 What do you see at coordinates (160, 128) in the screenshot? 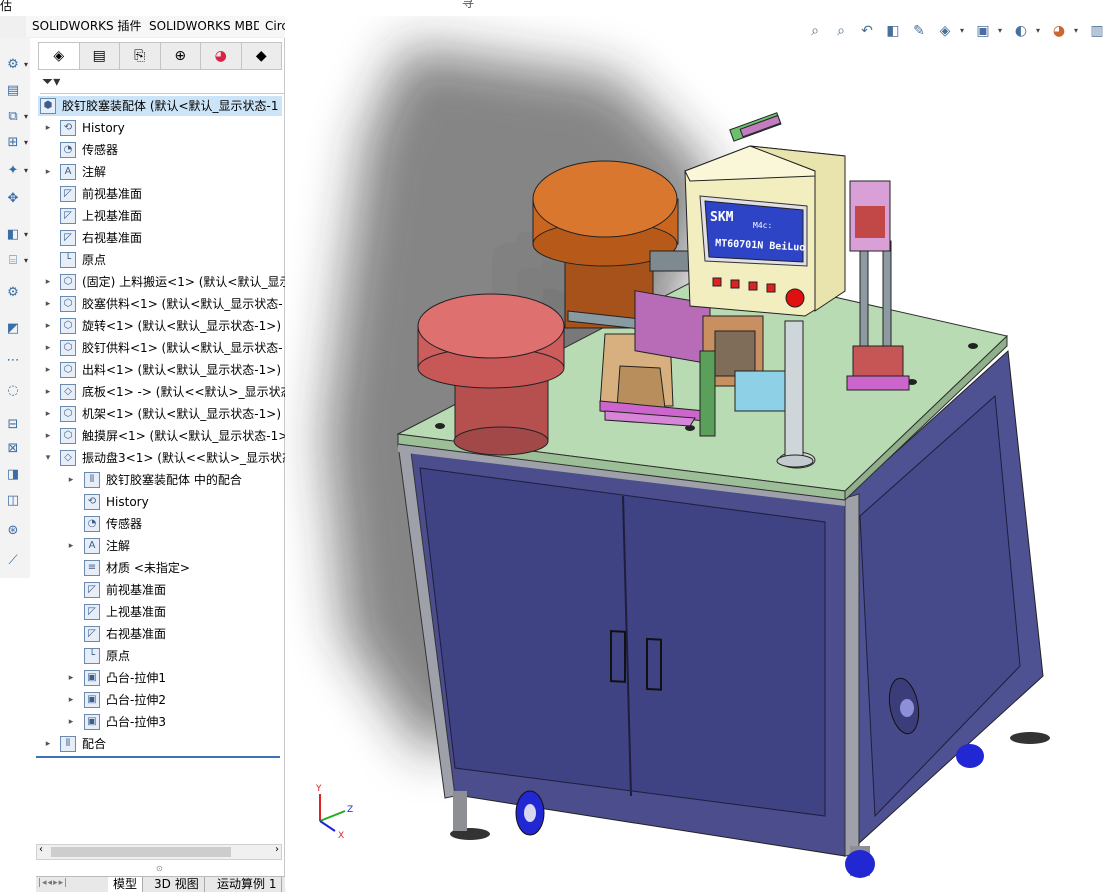
I see `tree-item: ▸ ⟲ History` at bounding box center [160, 128].